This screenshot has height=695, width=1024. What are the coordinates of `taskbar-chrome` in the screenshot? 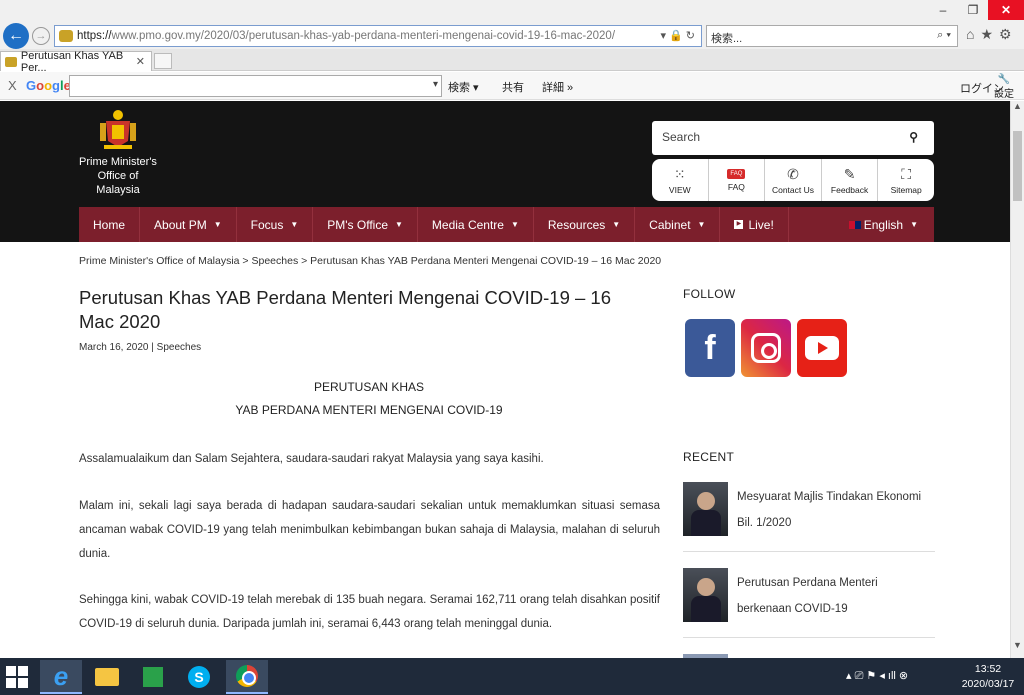 It's located at (247, 677).